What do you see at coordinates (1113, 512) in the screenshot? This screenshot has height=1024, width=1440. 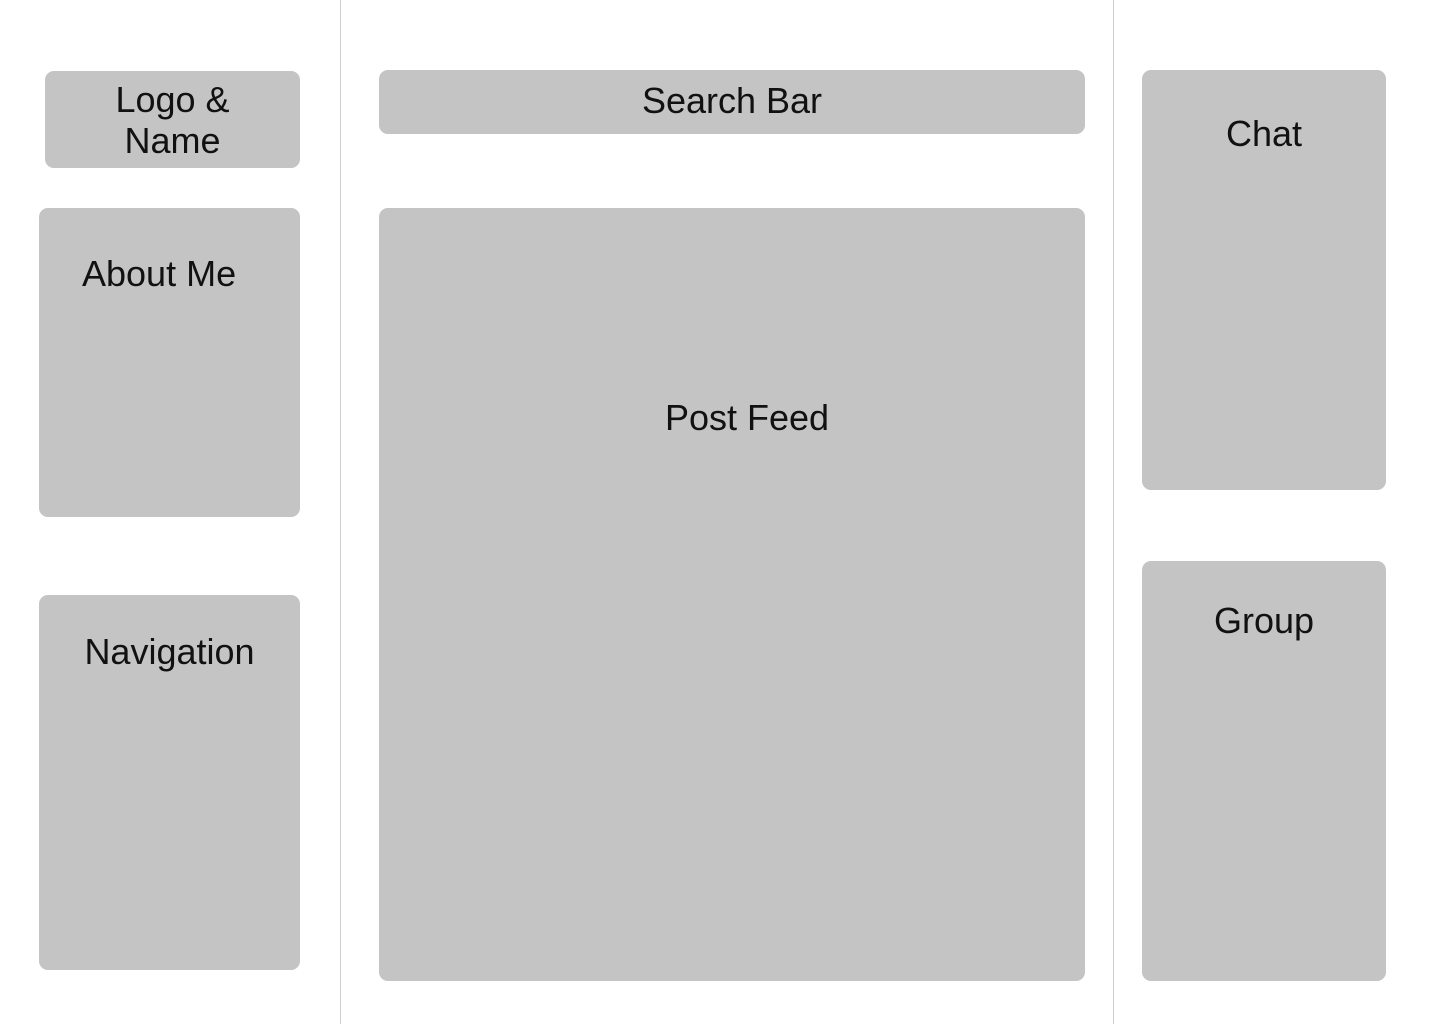 I see `right-column-divider` at bounding box center [1113, 512].